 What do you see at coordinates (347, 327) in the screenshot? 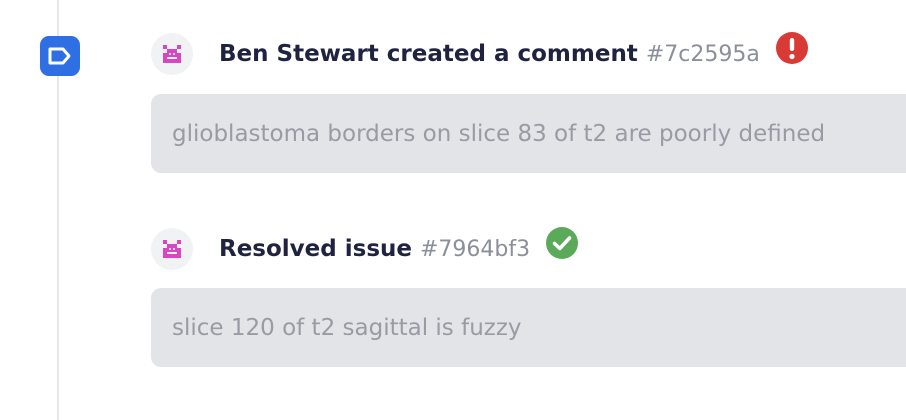
I see `comment-text: slice 120 of t2 sagittal is fuzzy` at bounding box center [347, 327].